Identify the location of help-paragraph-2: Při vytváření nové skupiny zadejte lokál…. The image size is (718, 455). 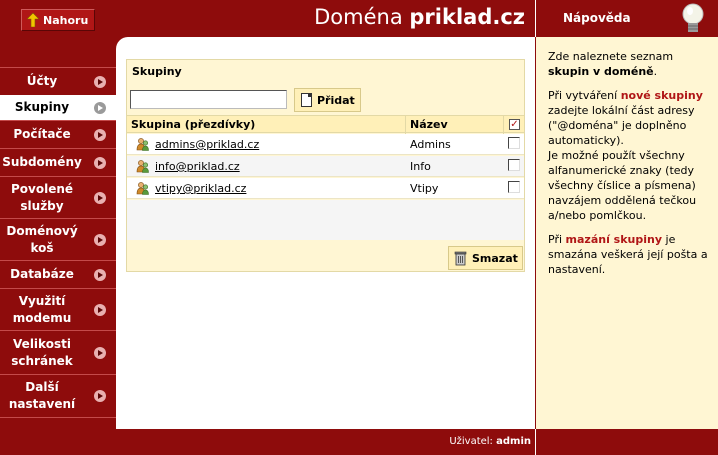
(629, 155).